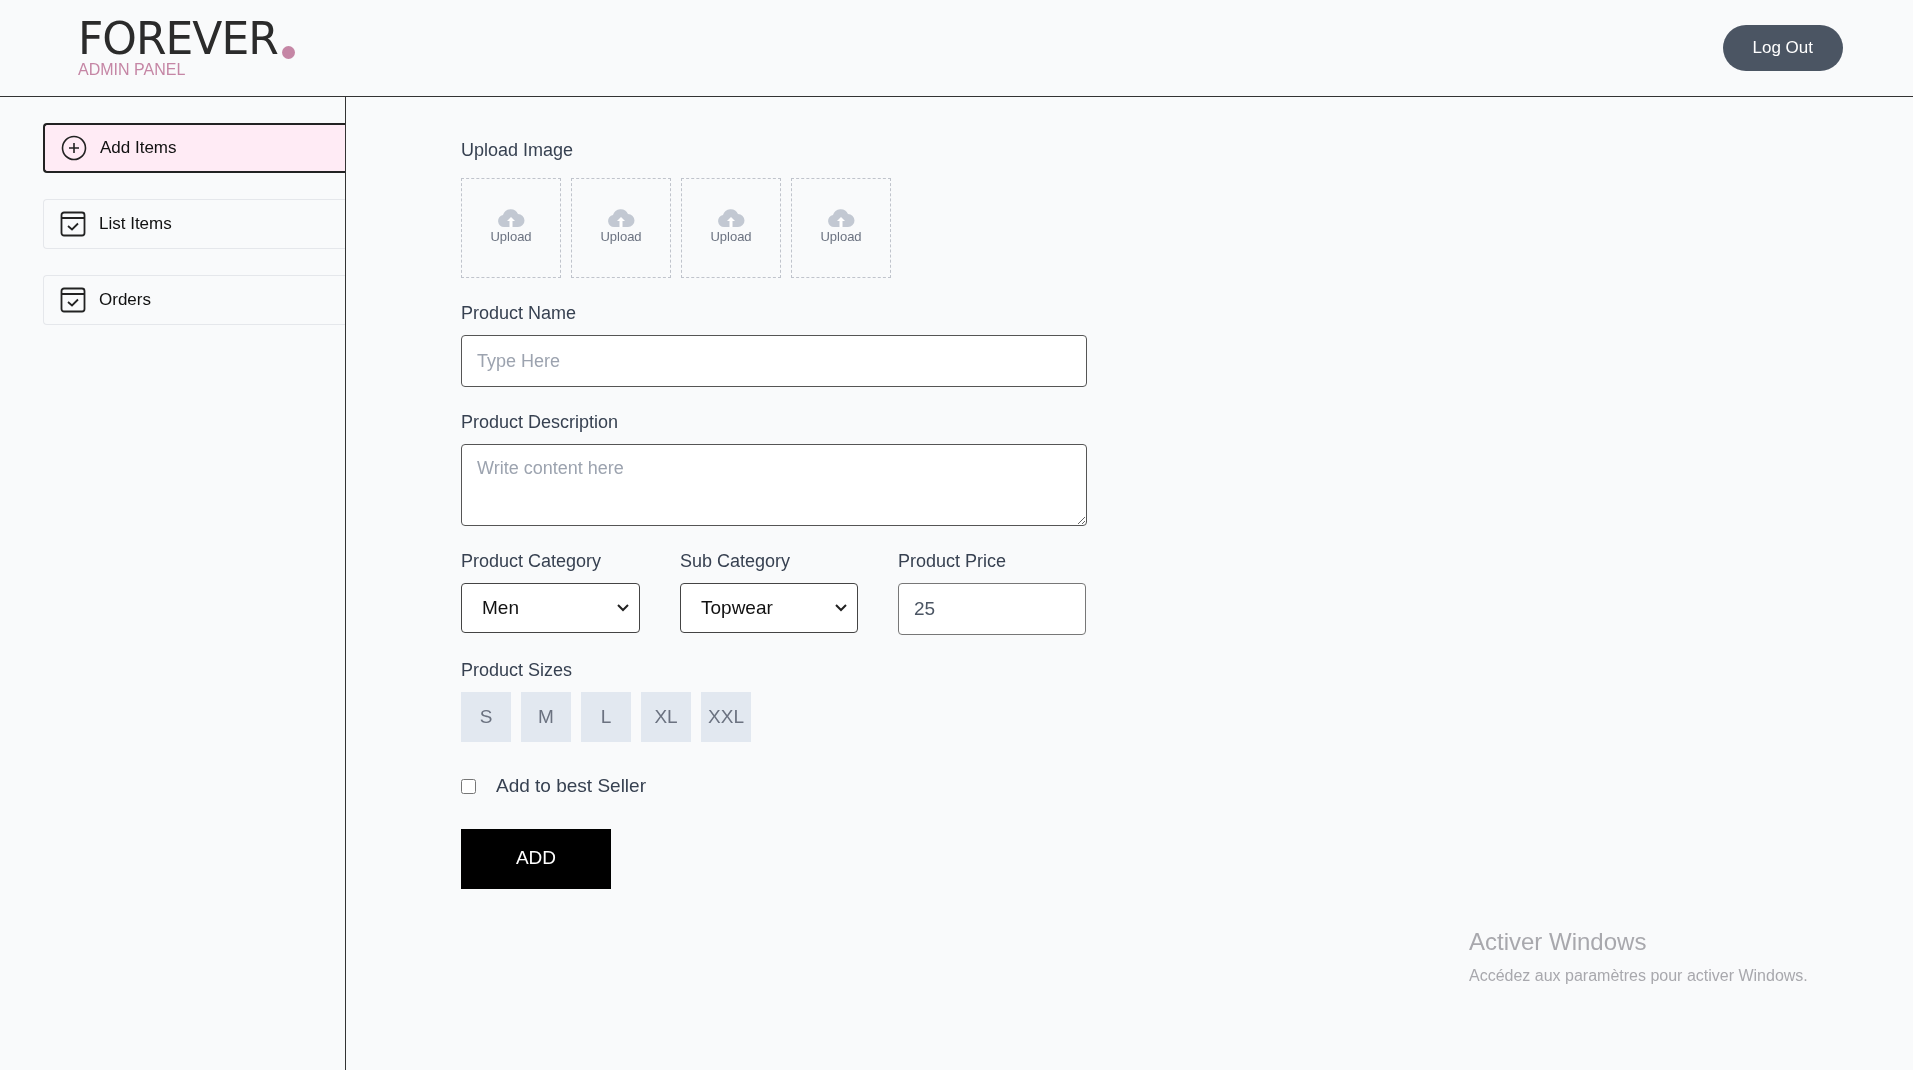 This screenshot has height=1070, width=1913. I want to click on price-input: 25, so click(992, 609).